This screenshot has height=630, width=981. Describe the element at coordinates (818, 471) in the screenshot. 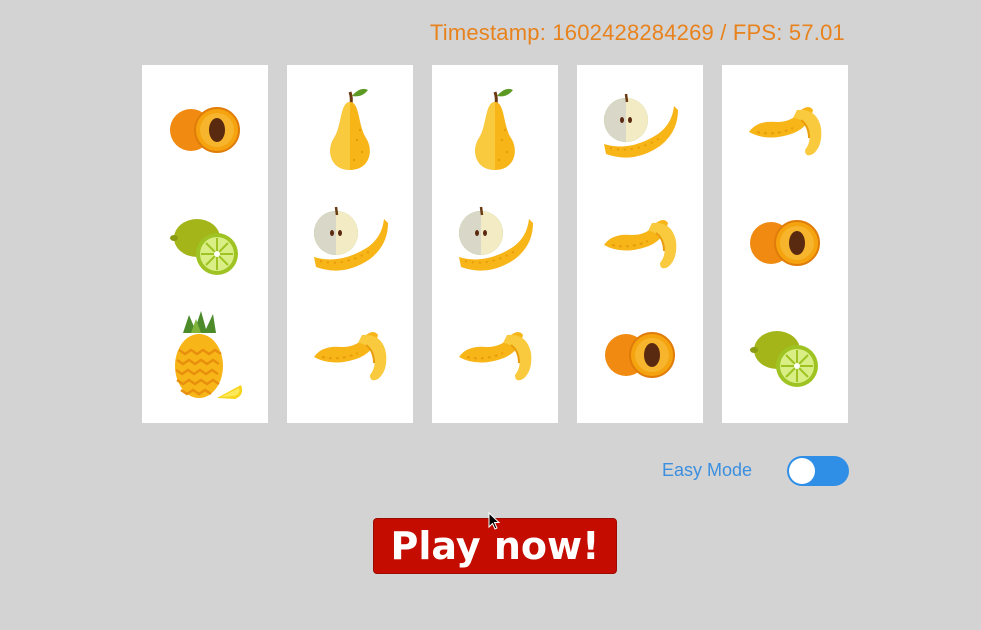

I see `easy-mode-toggle` at that location.